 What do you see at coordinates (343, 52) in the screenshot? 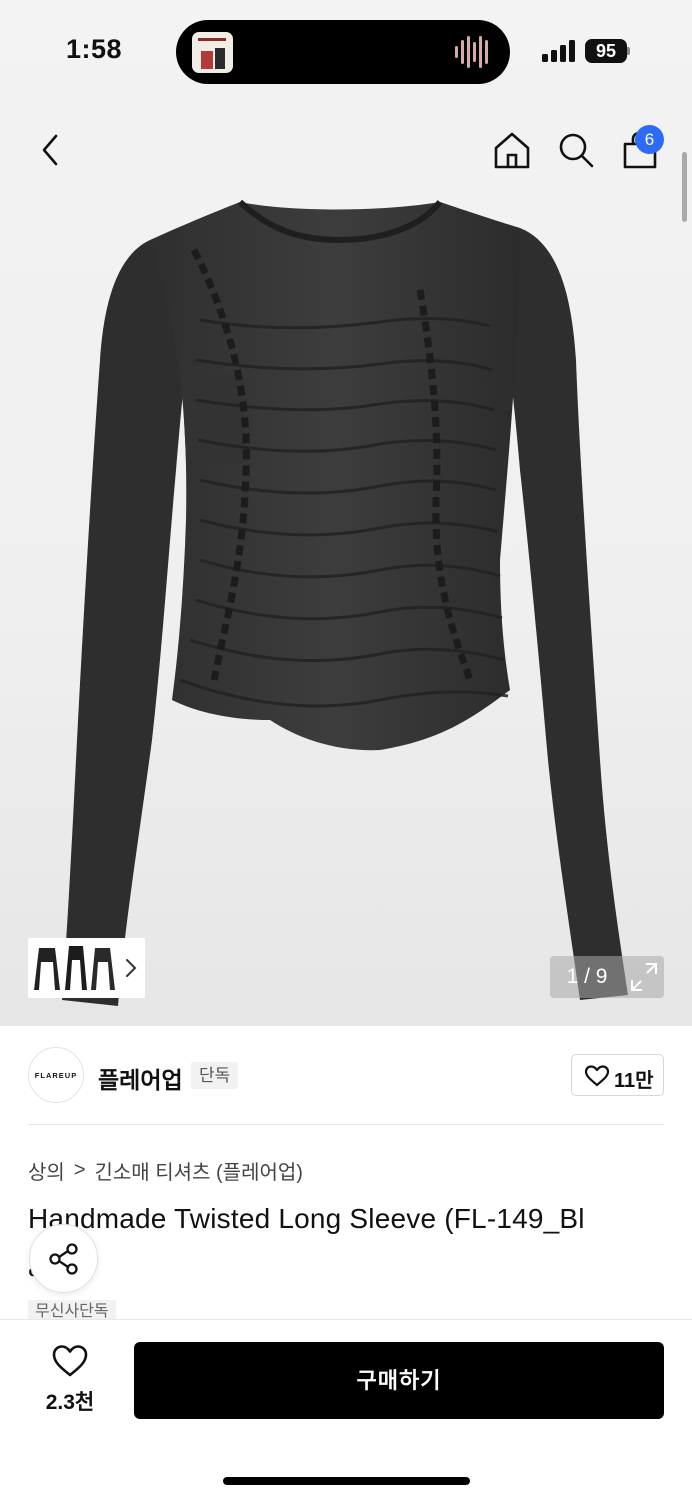
I see `dynamic-island` at bounding box center [343, 52].